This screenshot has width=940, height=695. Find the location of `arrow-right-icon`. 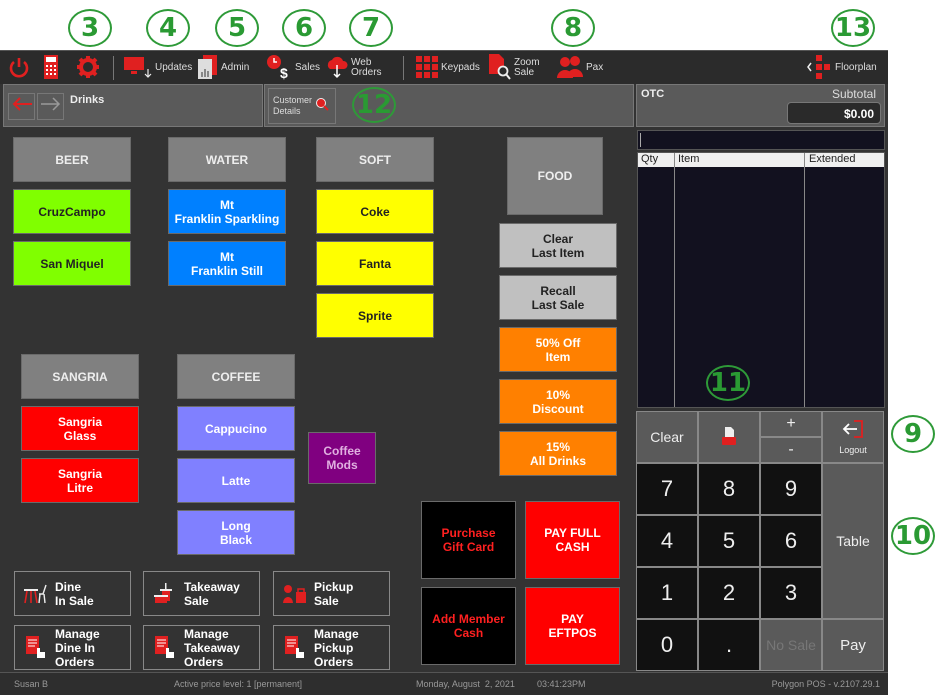

arrow-right-icon is located at coordinates (51, 106).